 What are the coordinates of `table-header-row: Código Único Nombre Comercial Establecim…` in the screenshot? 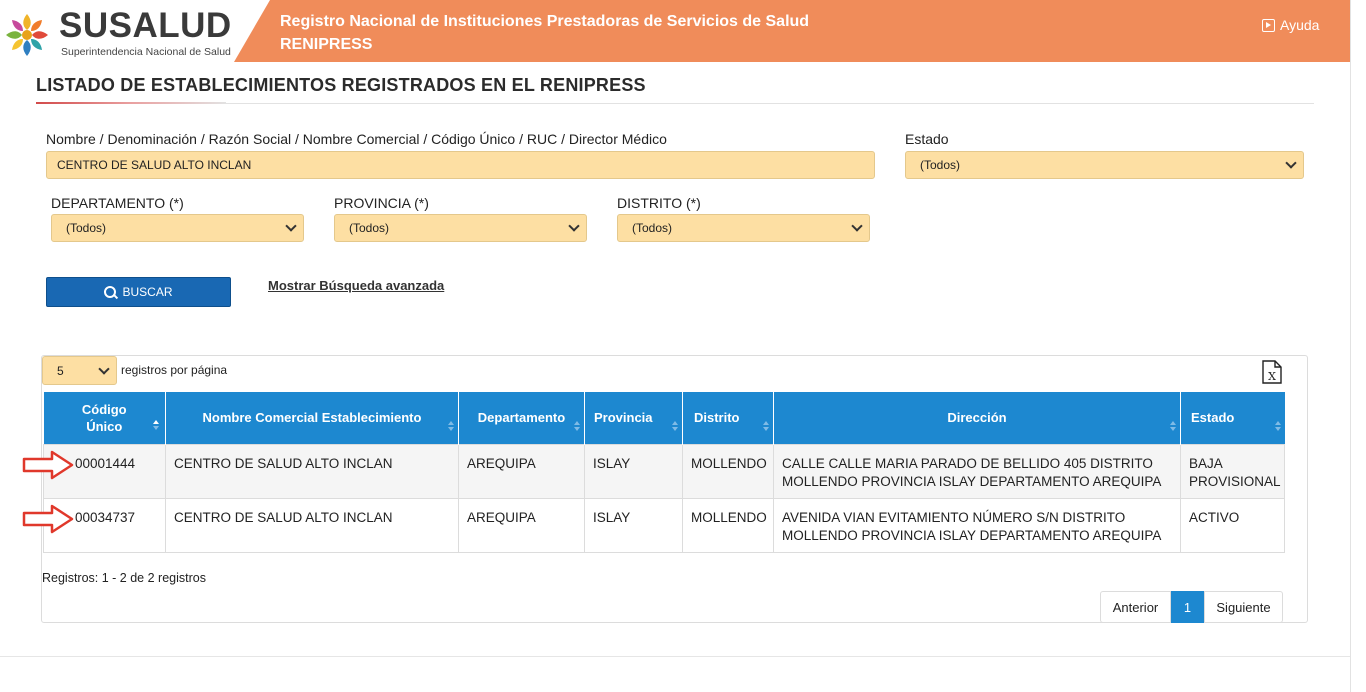 It's located at (664, 418).